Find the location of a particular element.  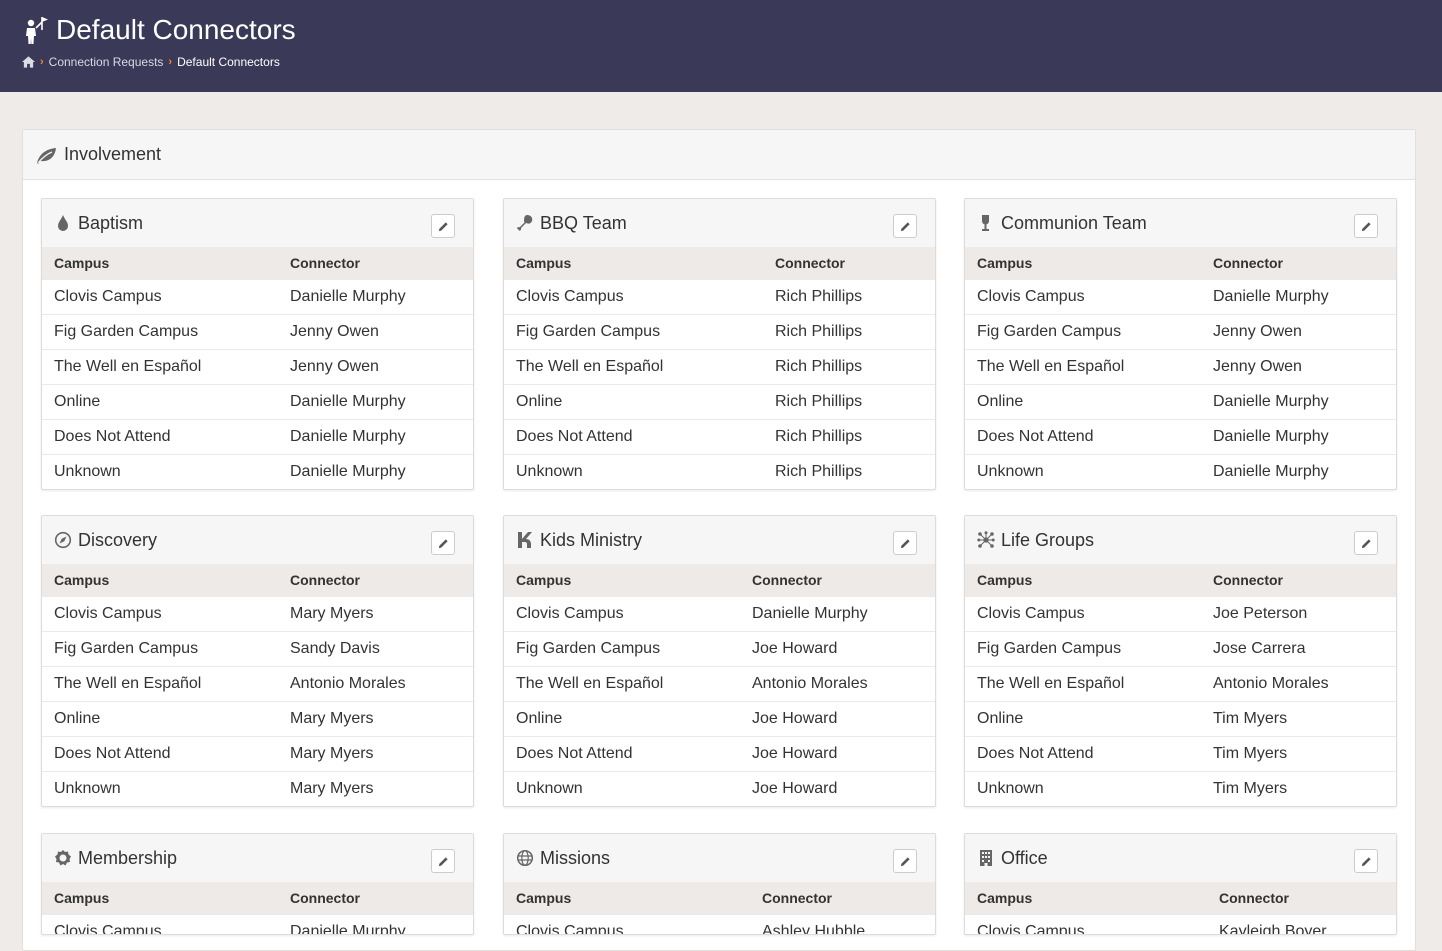

card-title: Kids Ministry is located at coordinates (591, 539).